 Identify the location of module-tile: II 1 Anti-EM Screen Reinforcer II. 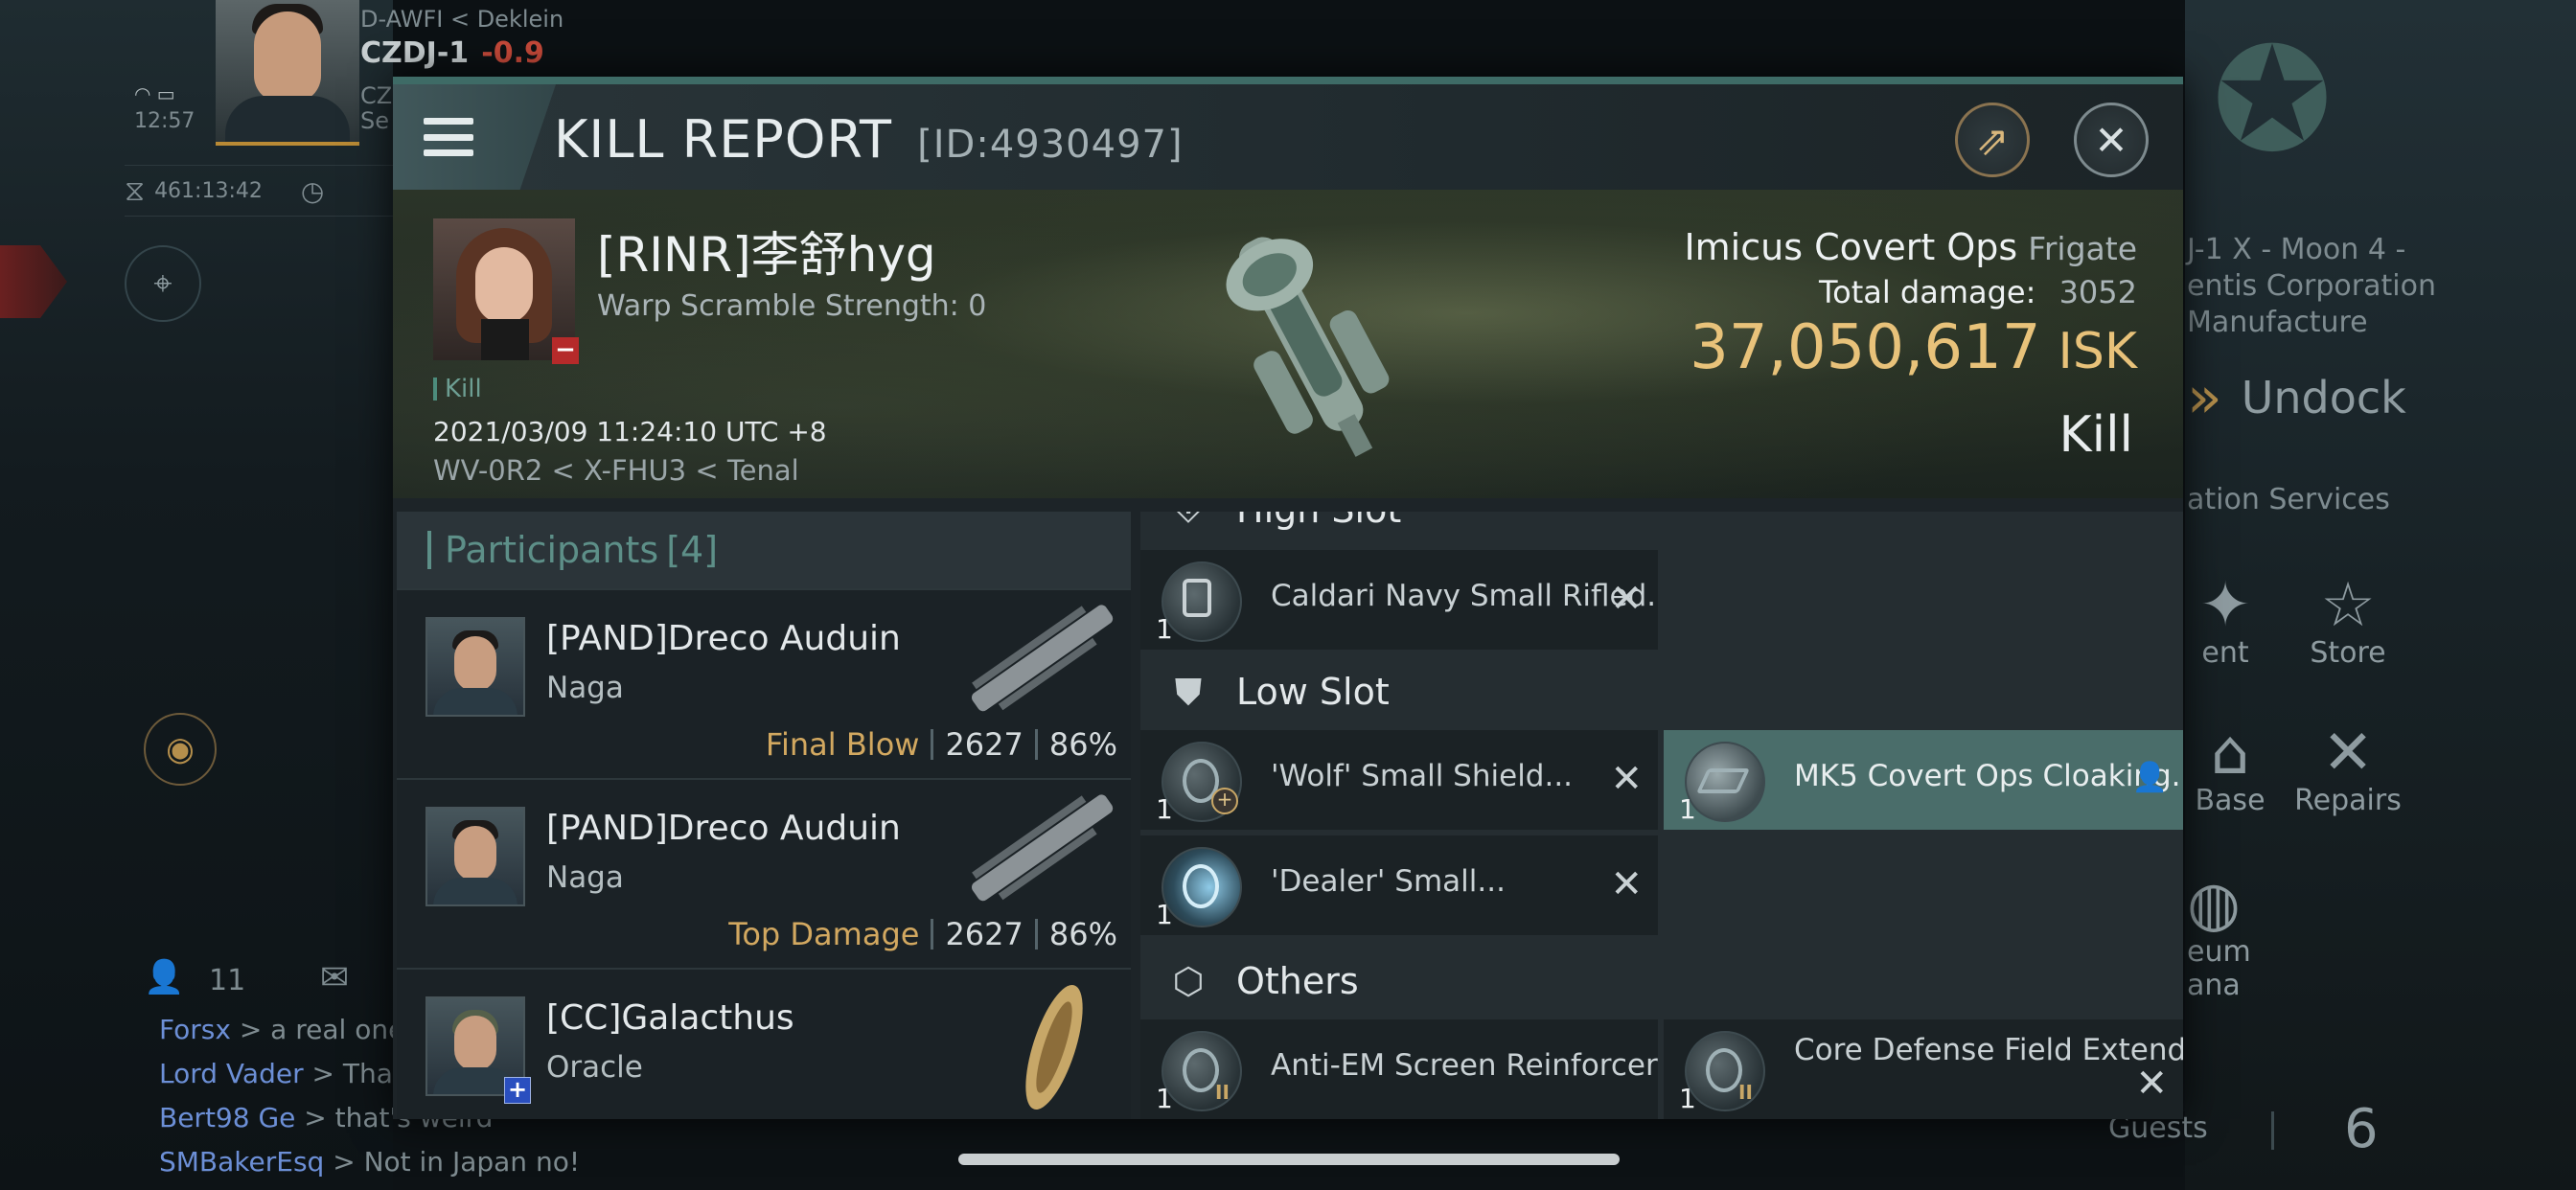
(1399, 1069).